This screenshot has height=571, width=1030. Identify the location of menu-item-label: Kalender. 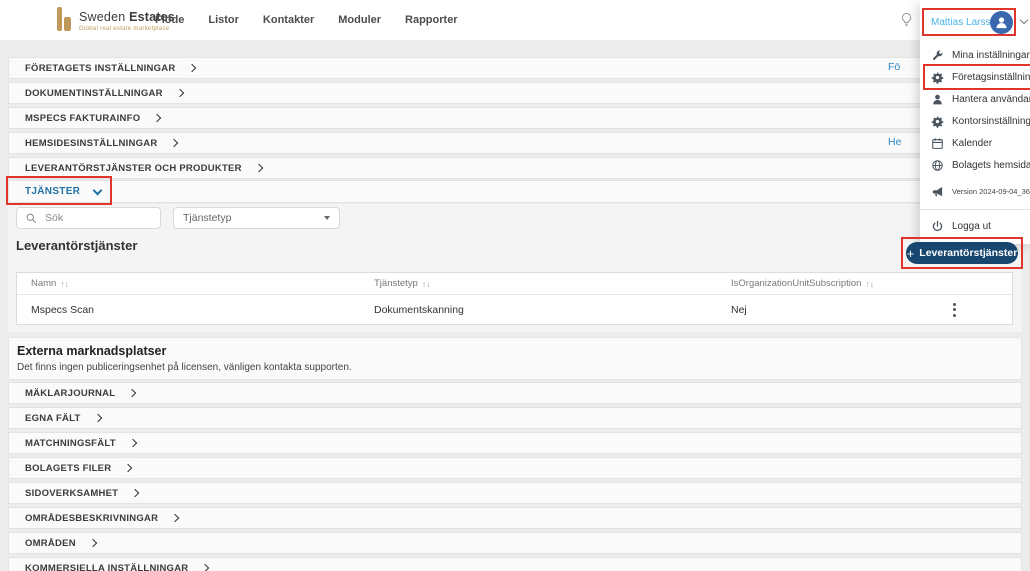
(972, 143).